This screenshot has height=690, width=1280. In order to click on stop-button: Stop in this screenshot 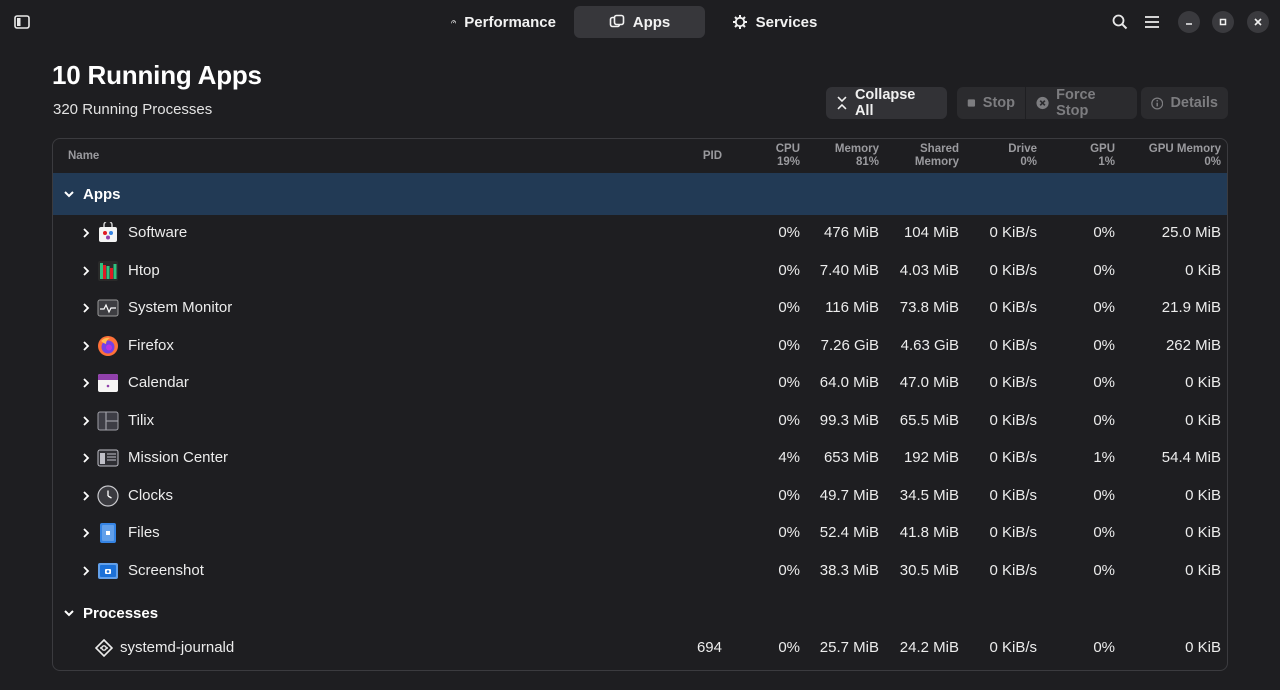, I will do `click(991, 103)`.